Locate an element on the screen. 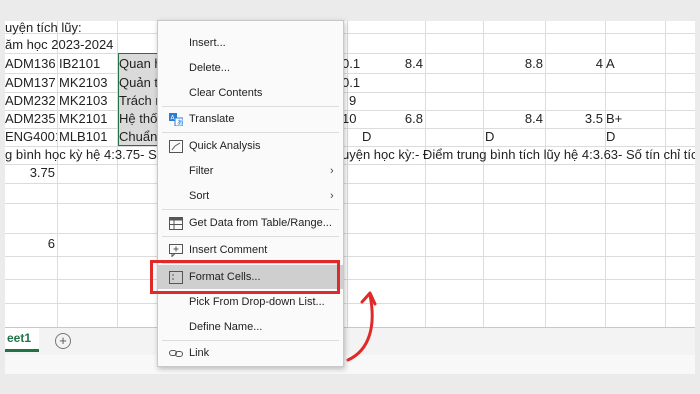  cell: 9 is located at coordinates (352, 101).